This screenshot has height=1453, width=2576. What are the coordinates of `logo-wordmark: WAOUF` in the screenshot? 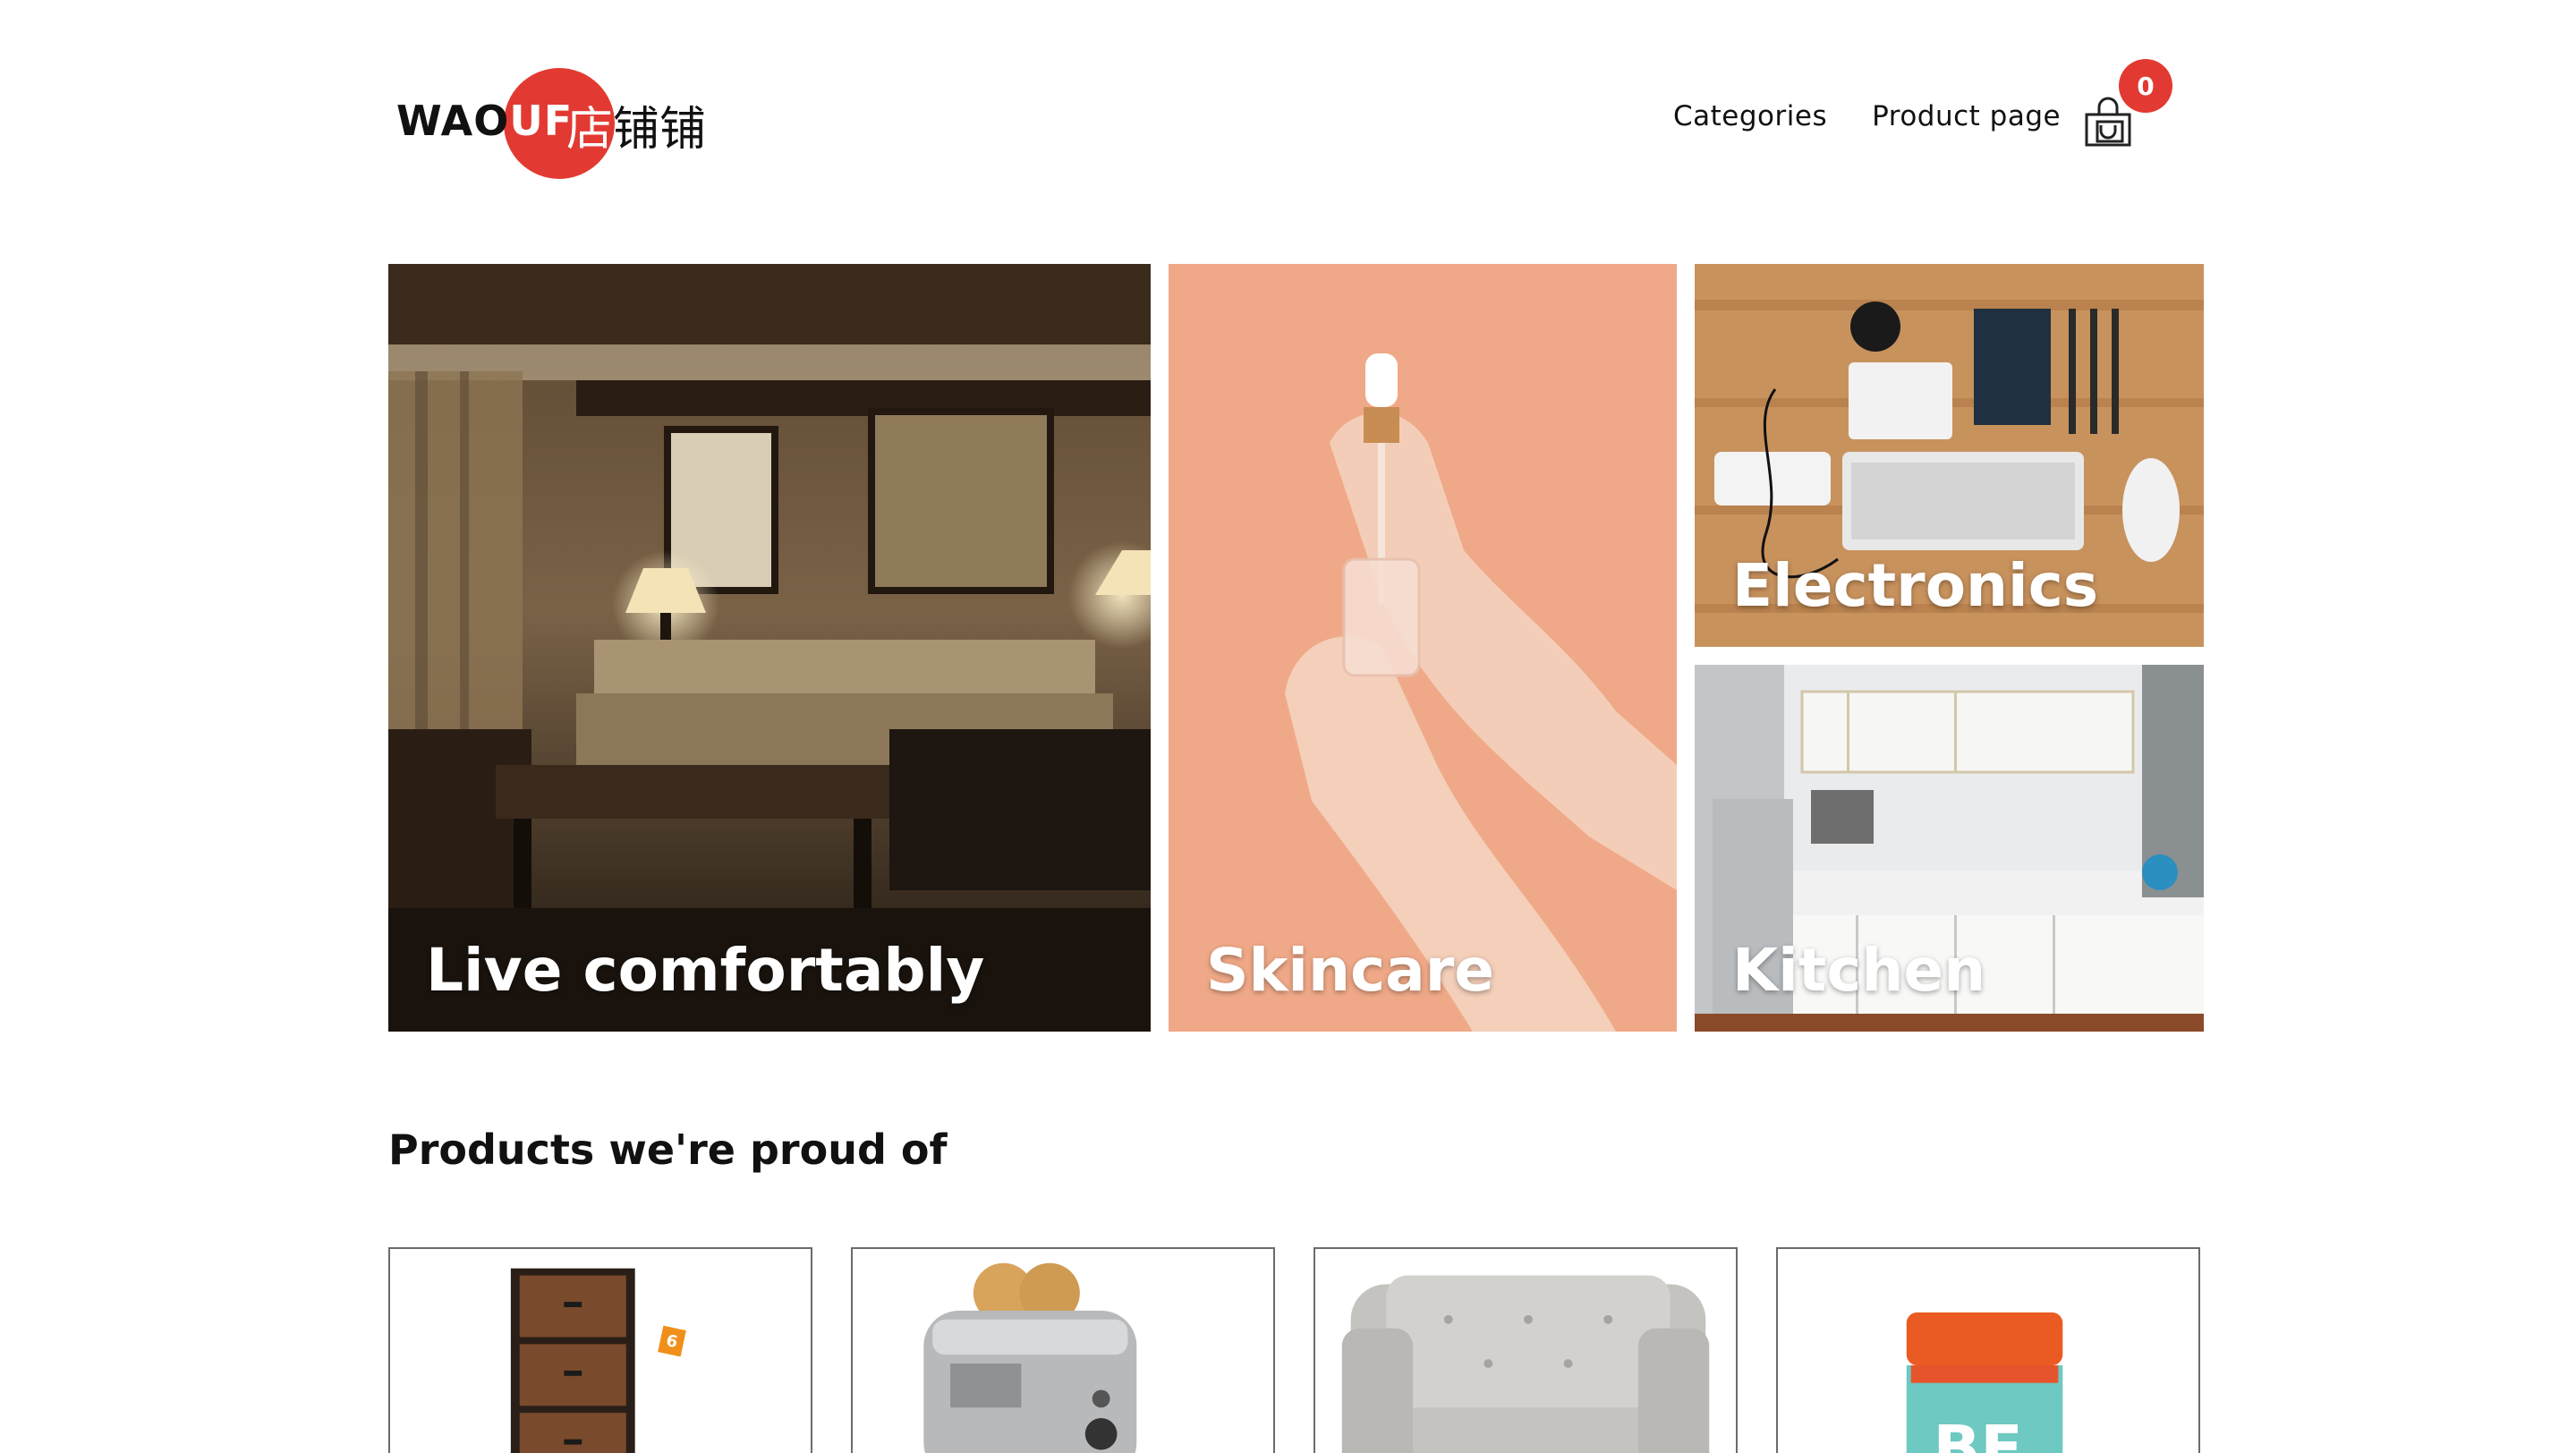 It's located at (484, 121).